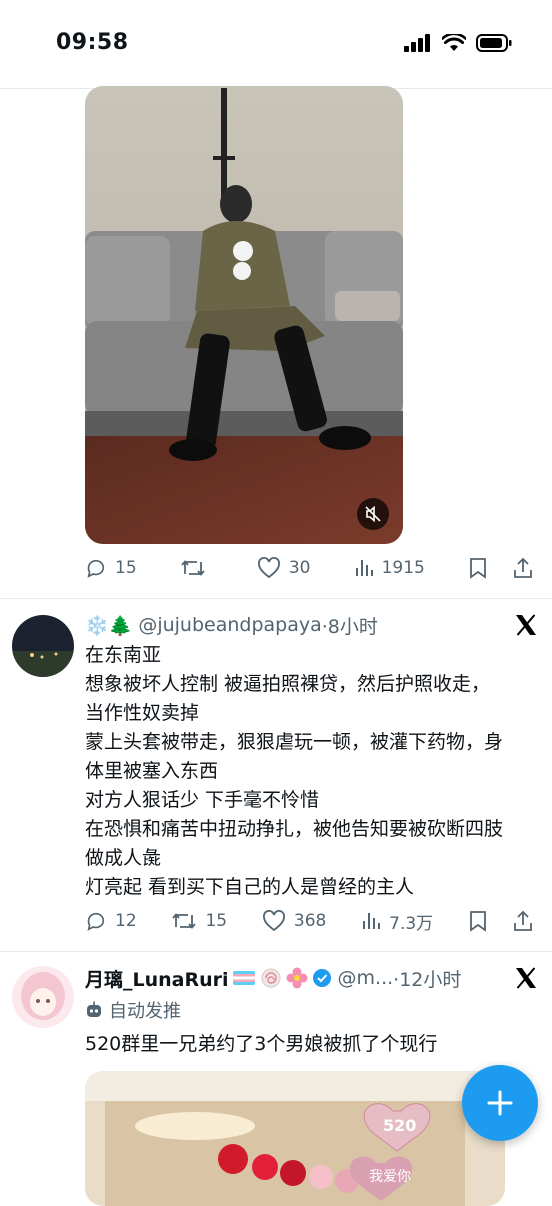  Describe the element at coordinates (294, 829) in the screenshot. I see `tweet-line: 在恐惧和痛苦中扭动挣扎，被他告知要被砍断四肢` at that location.